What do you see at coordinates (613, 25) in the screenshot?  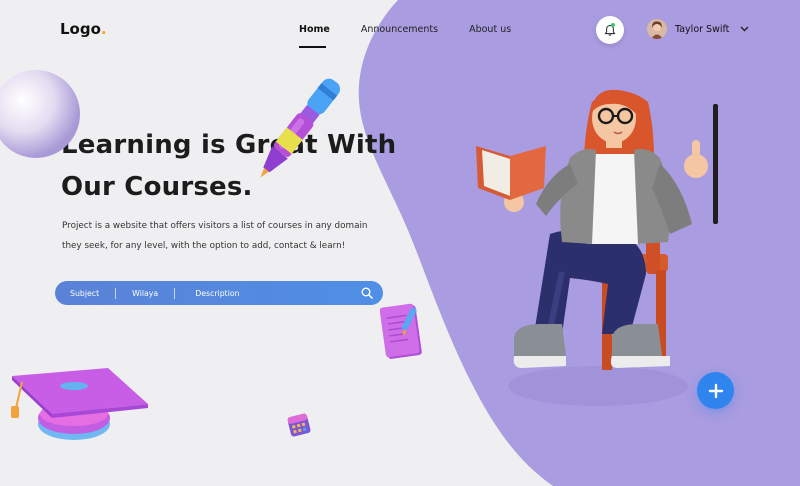 I see `notification-dot` at bounding box center [613, 25].